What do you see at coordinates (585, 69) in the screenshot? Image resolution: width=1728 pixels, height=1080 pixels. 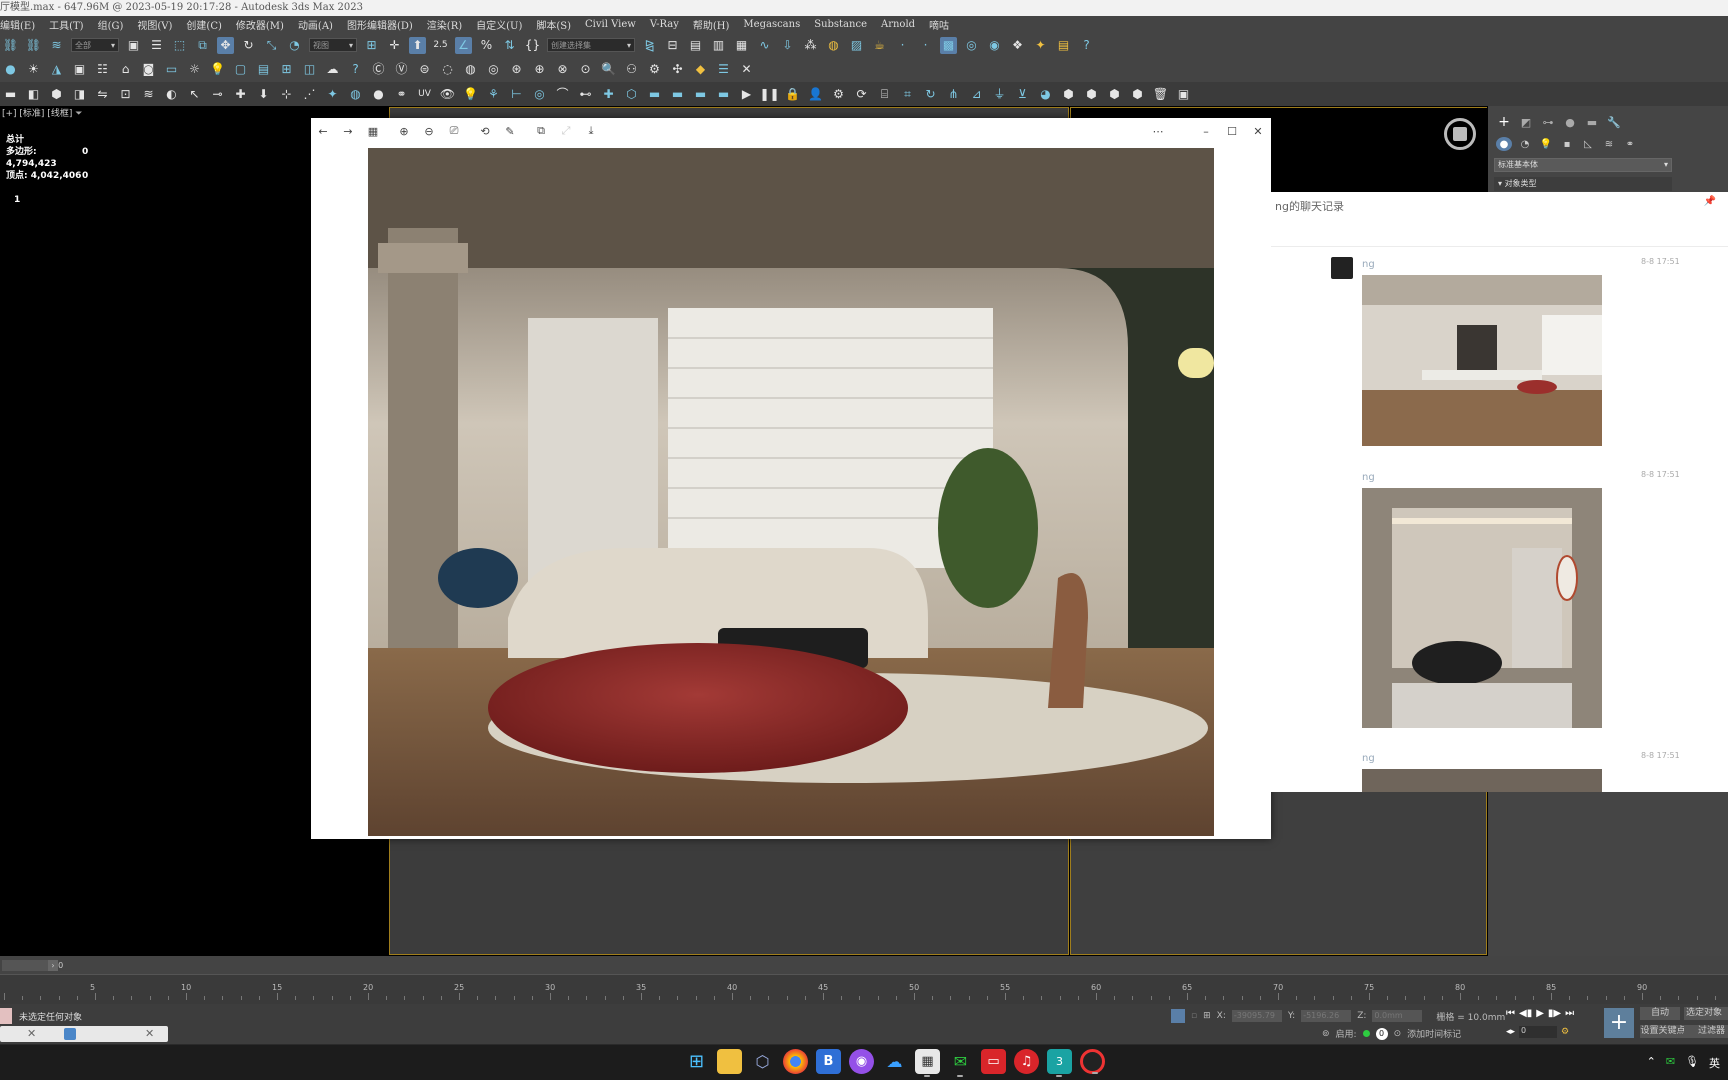 I see `plugin-g-icon: ⊙` at bounding box center [585, 69].